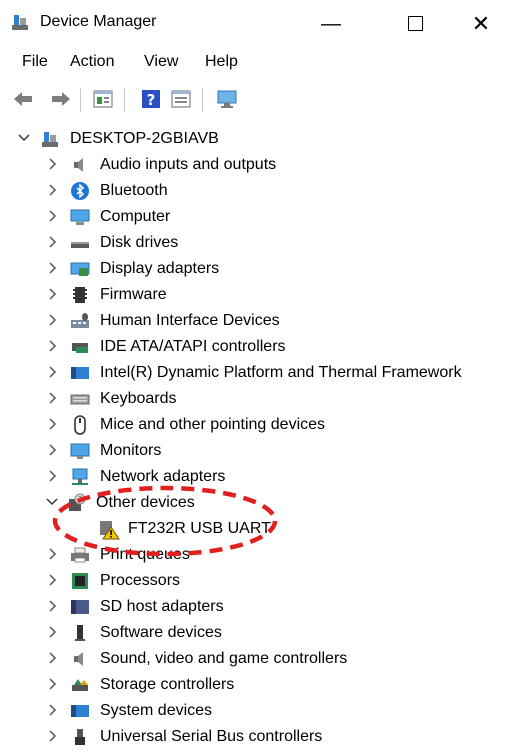 The image size is (510, 754). What do you see at coordinates (224, 658) in the screenshot?
I see `tree-item-label: Sound, video and game controllers` at bounding box center [224, 658].